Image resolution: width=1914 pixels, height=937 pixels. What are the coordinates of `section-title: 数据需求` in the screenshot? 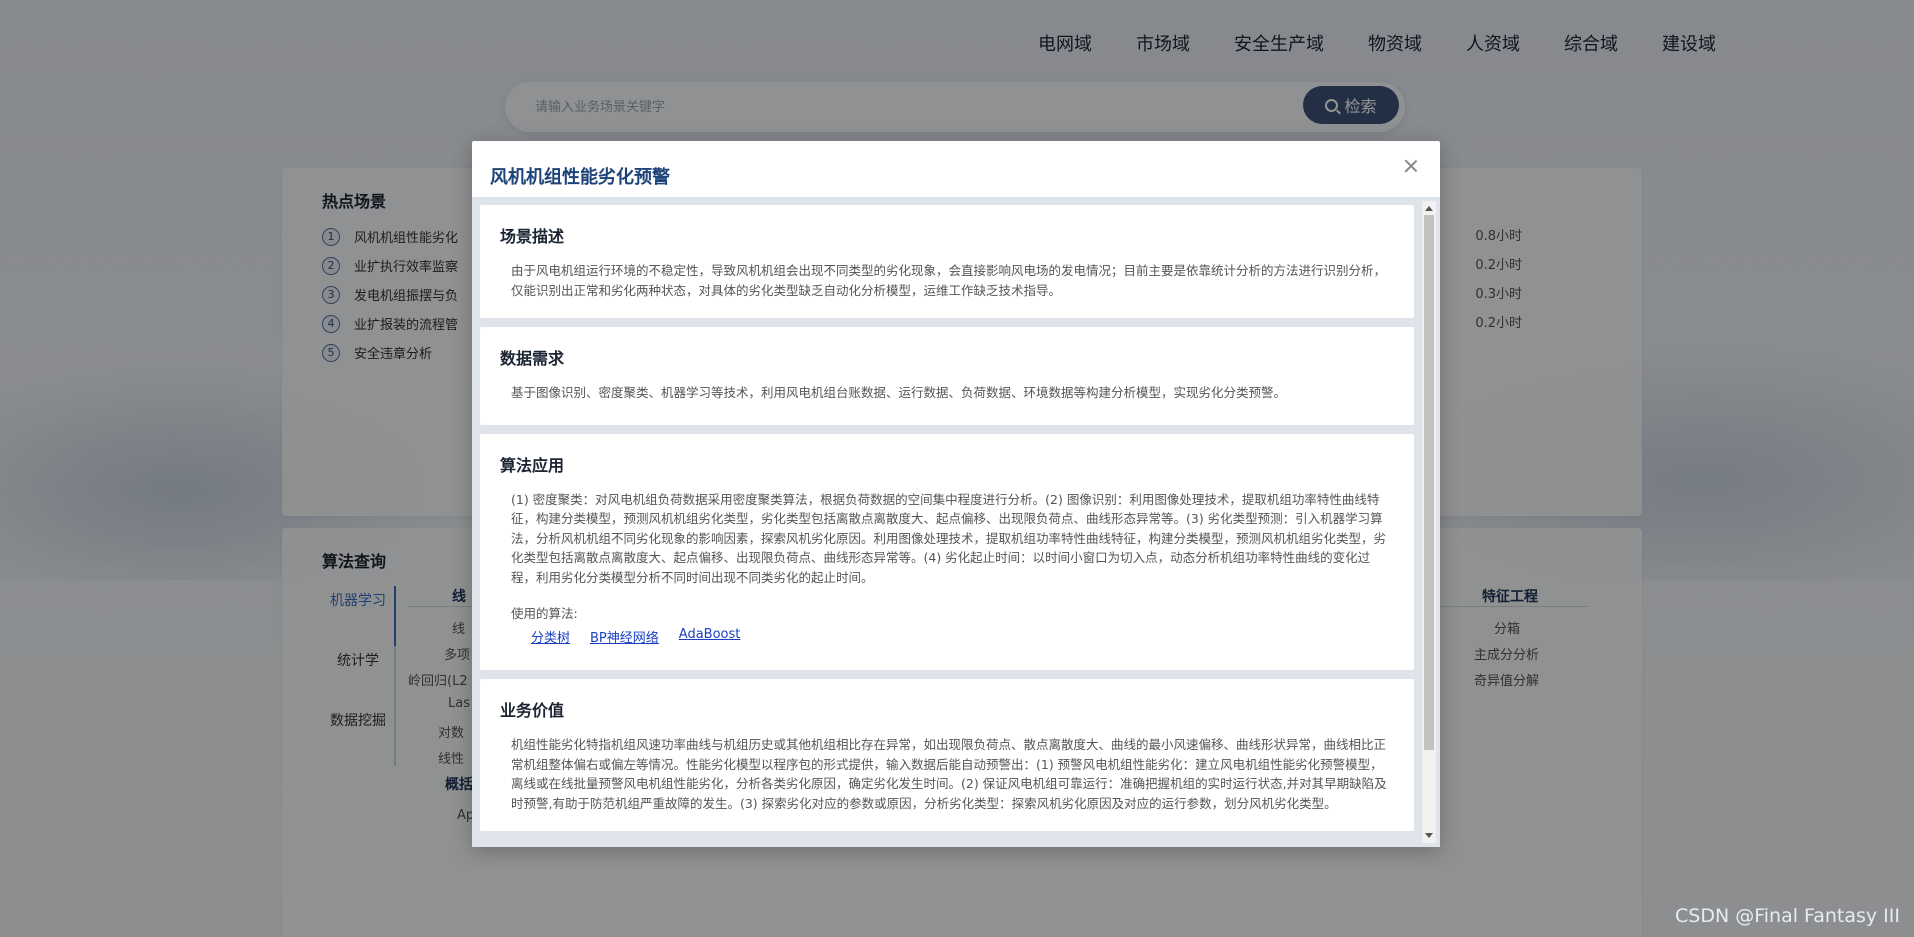 It's located at (532, 358).